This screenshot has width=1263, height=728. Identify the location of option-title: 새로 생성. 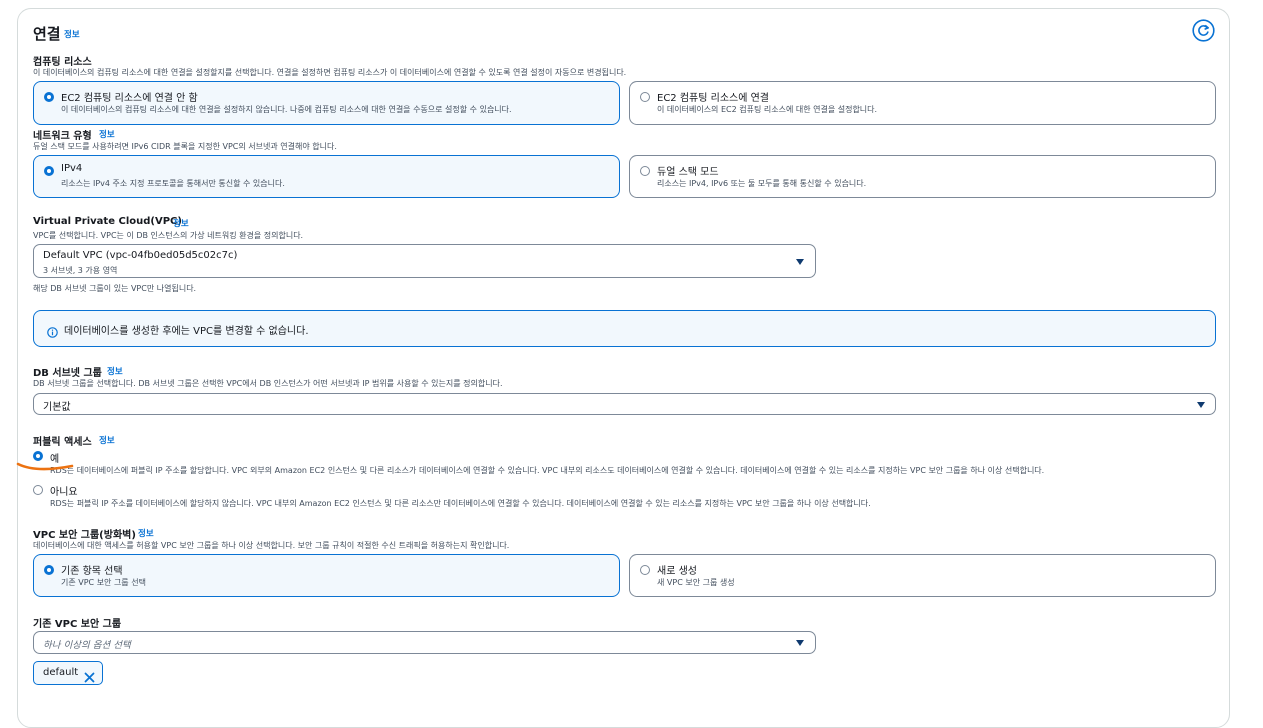
(677, 571).